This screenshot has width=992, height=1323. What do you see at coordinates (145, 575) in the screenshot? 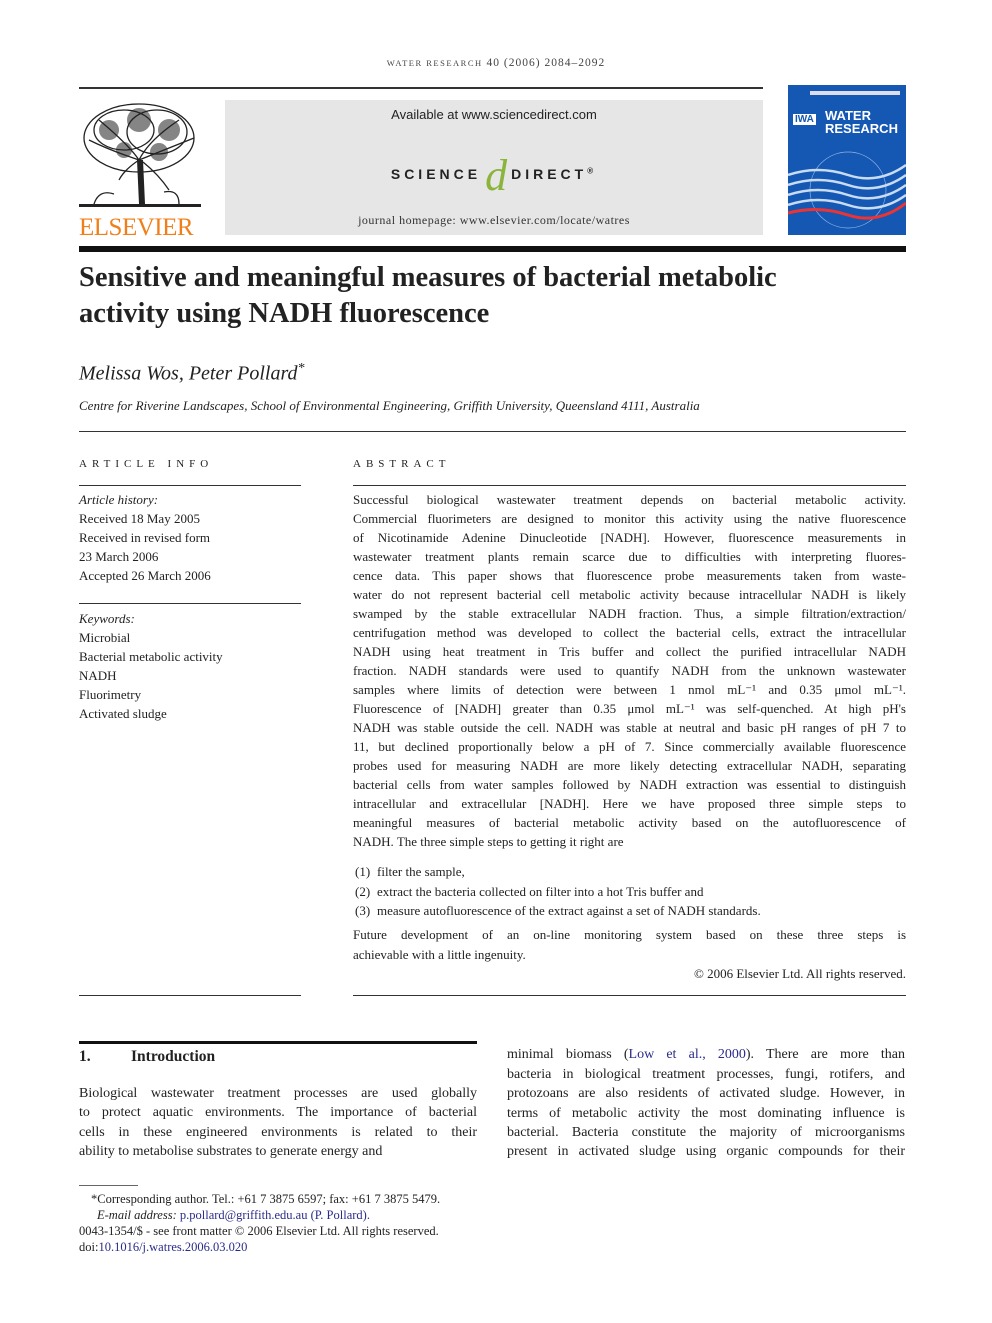
I see `history-item: Accepted 26 March 2006` at bounding box center [145, 575].